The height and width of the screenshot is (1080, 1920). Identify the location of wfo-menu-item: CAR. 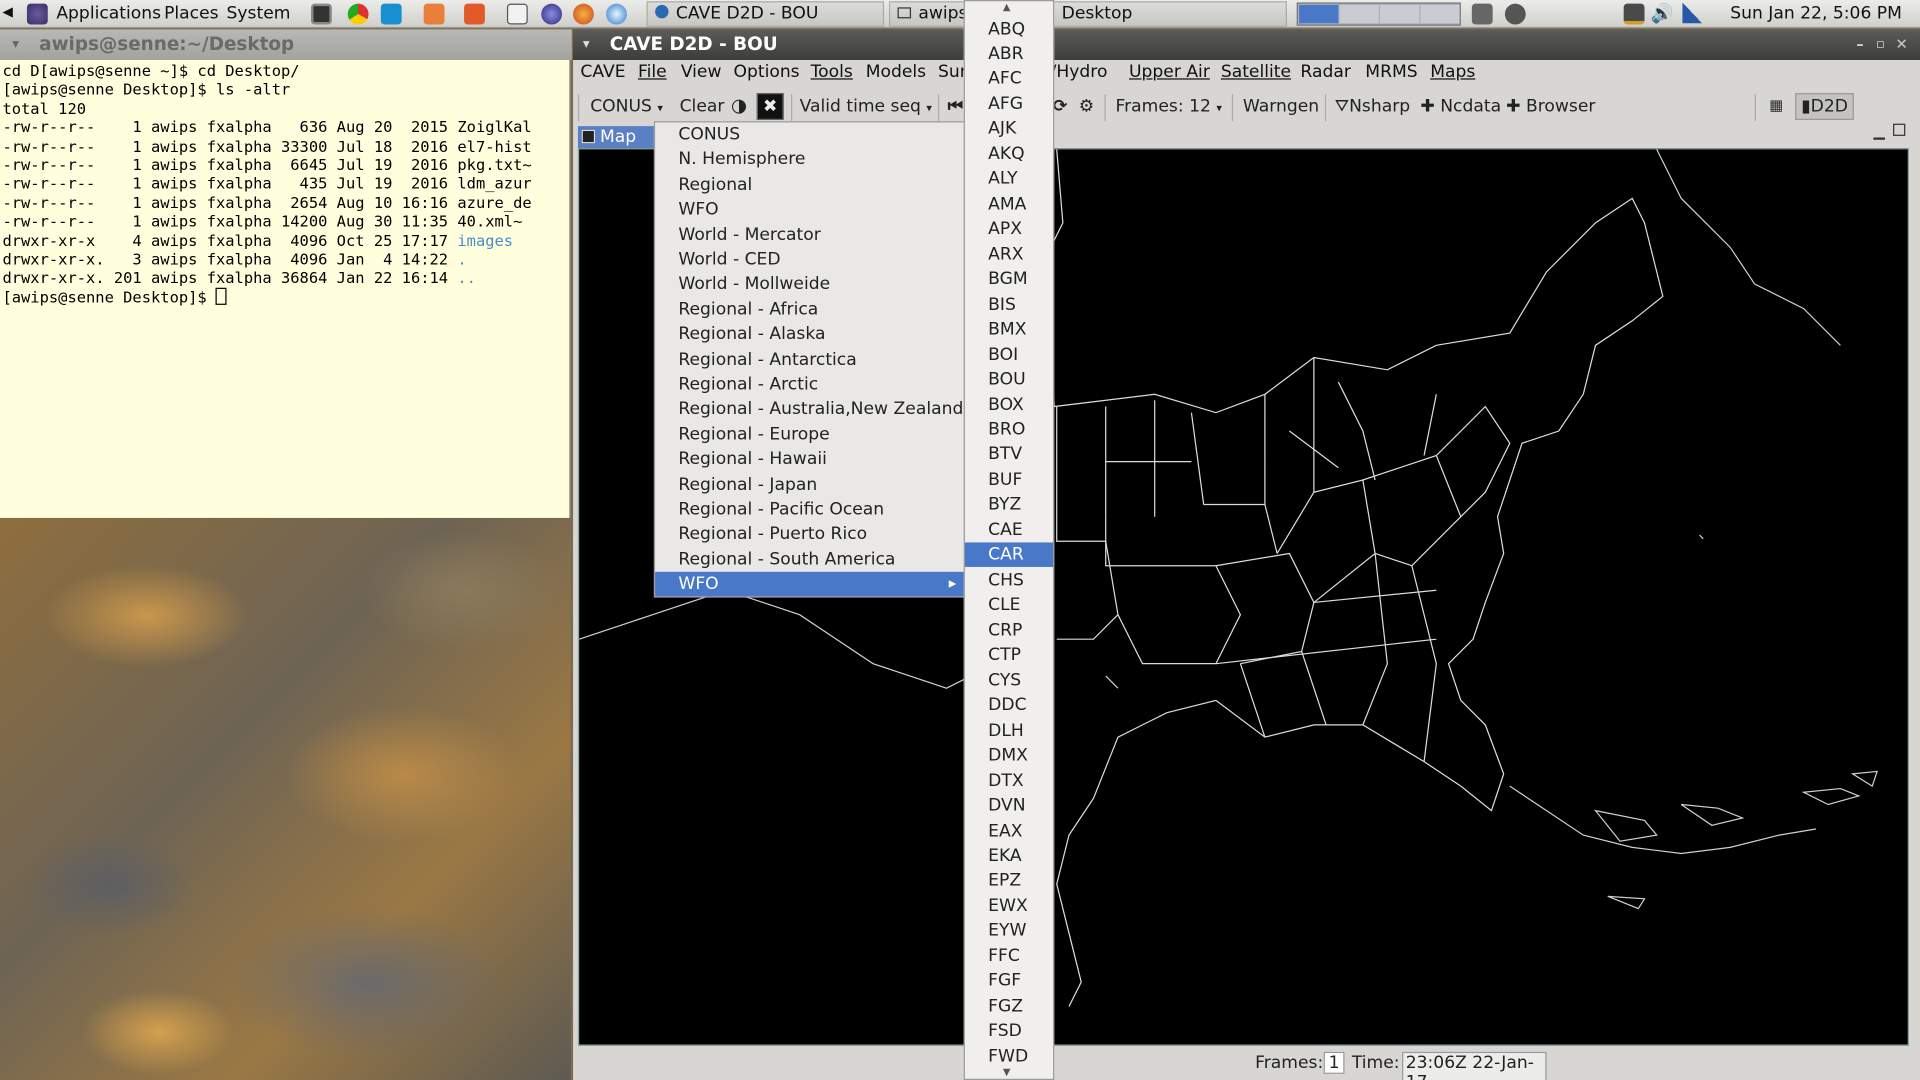
(1009, 555).